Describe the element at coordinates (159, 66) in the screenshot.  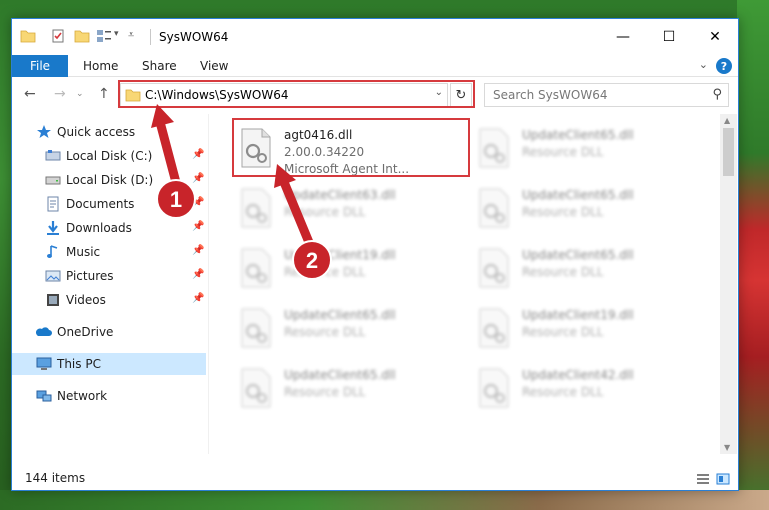
I see `tab-share: Share` at that location.